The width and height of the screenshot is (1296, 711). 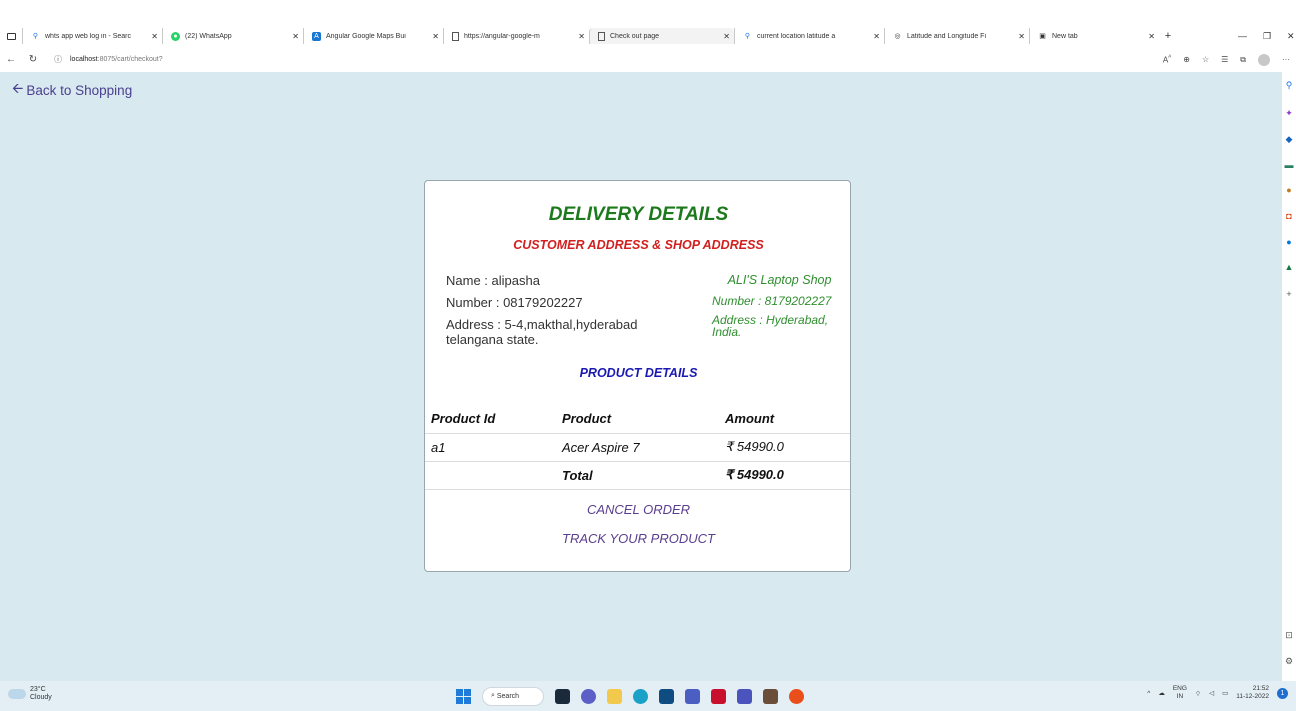 I want to click on delivery-details-title: DELIVERY DETAILS, so click(x=638, y=214).